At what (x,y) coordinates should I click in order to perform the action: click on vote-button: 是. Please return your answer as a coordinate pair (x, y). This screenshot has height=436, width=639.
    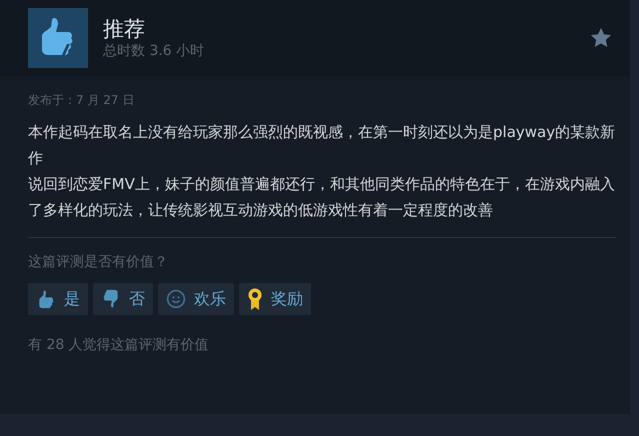
    Looking at the image, I should click on (58, 299).